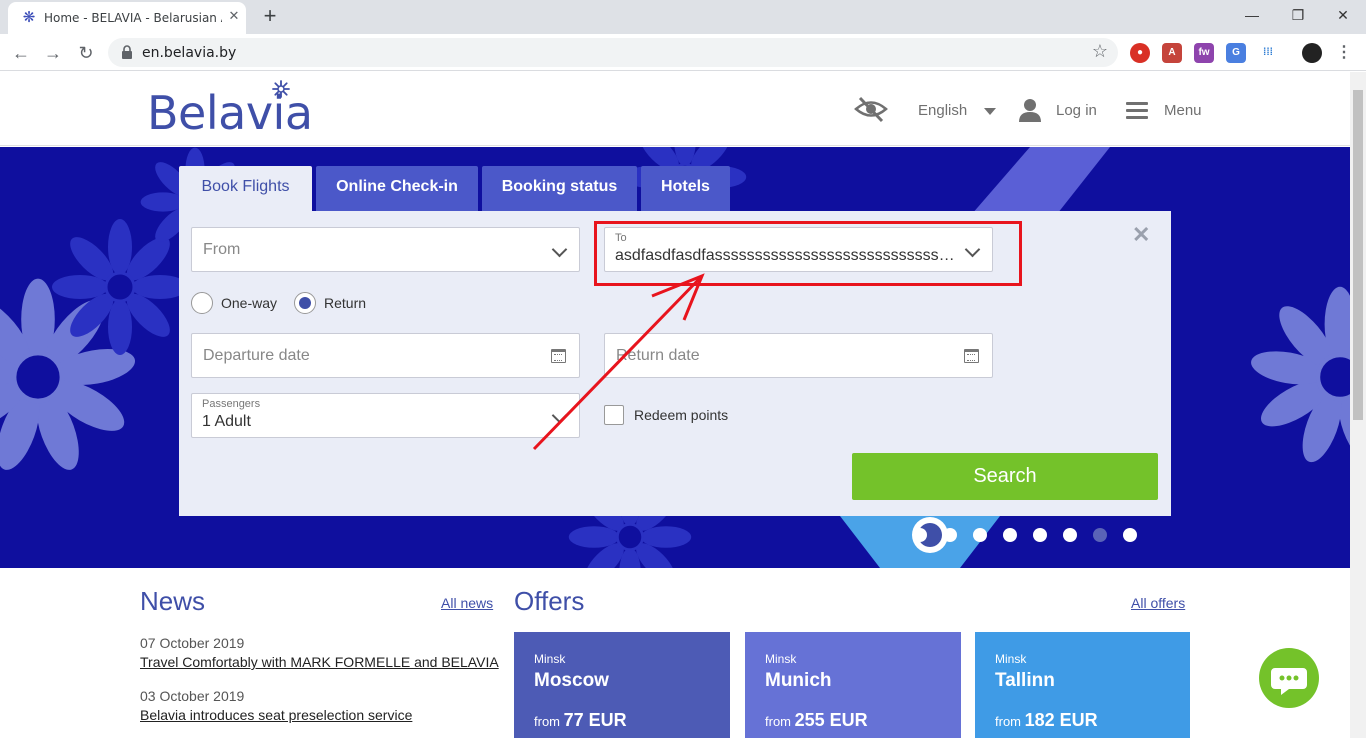 The width and height of the screenshot is (1366, 738). I want to click on language-caret-icon, so click(990, 111).